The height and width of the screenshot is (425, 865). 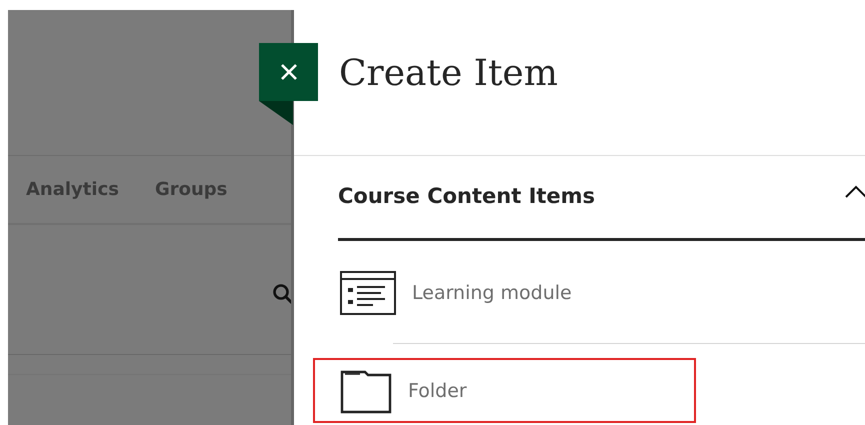 What do you see at coordinates (504, 390) in the screenshot?
I see `content-type-item: Folder` at bounding box center [504, 390].